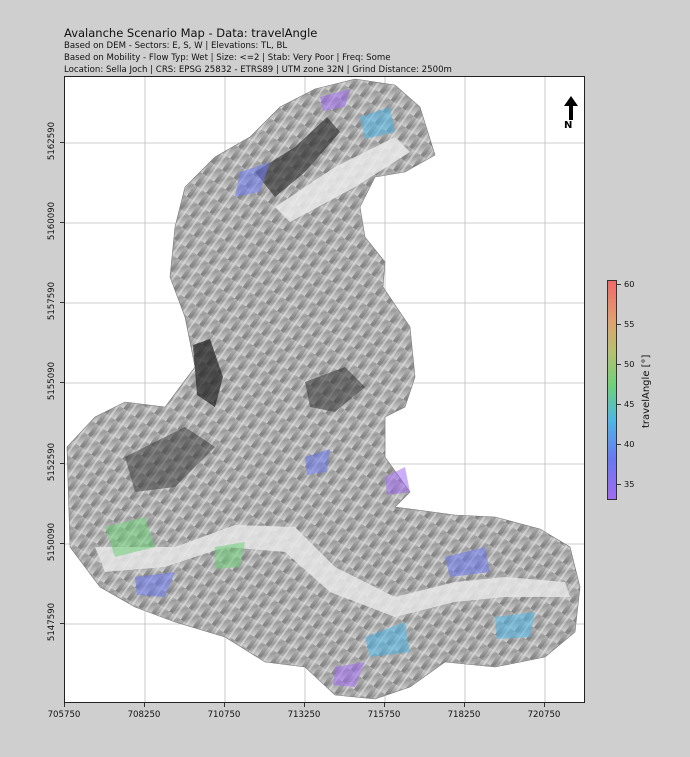  I want to click on x-tick: 710750, so click(224, 715).